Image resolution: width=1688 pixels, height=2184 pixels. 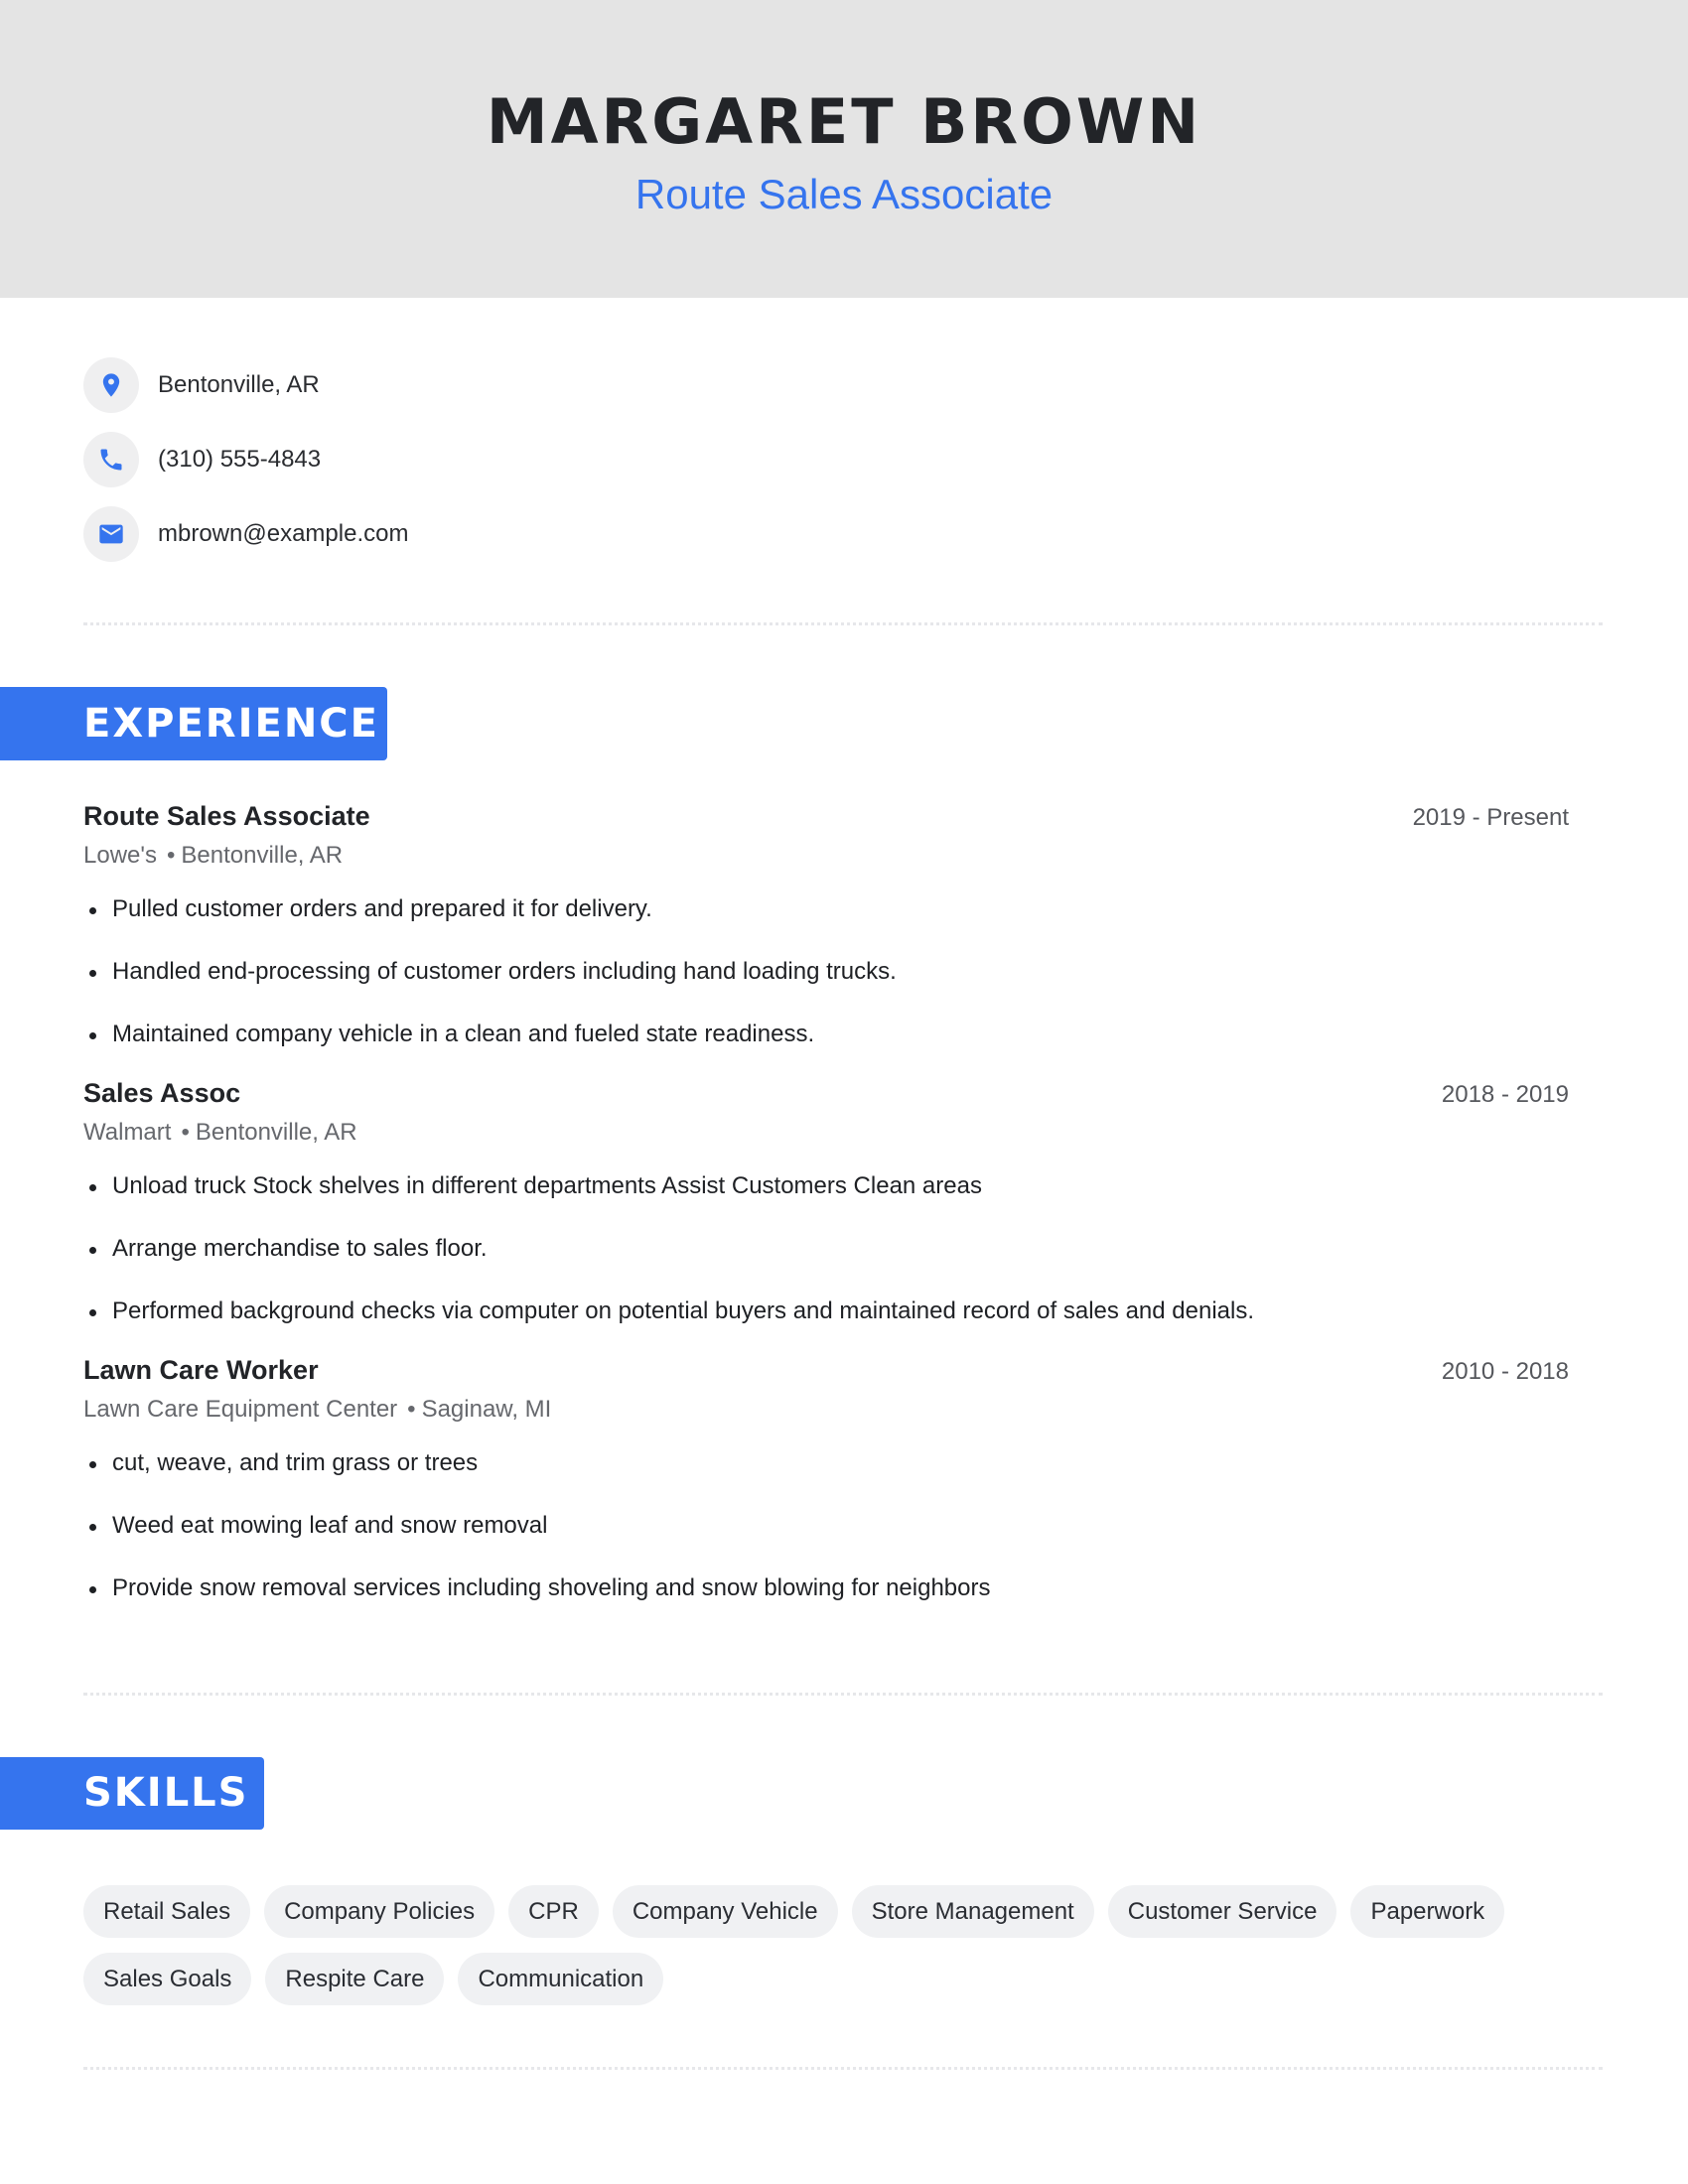 What do you see at coordinates (486, 1409) in the screenshot?
I see `job-location: Saginaw, MI` at bounding box center [486, 1409].